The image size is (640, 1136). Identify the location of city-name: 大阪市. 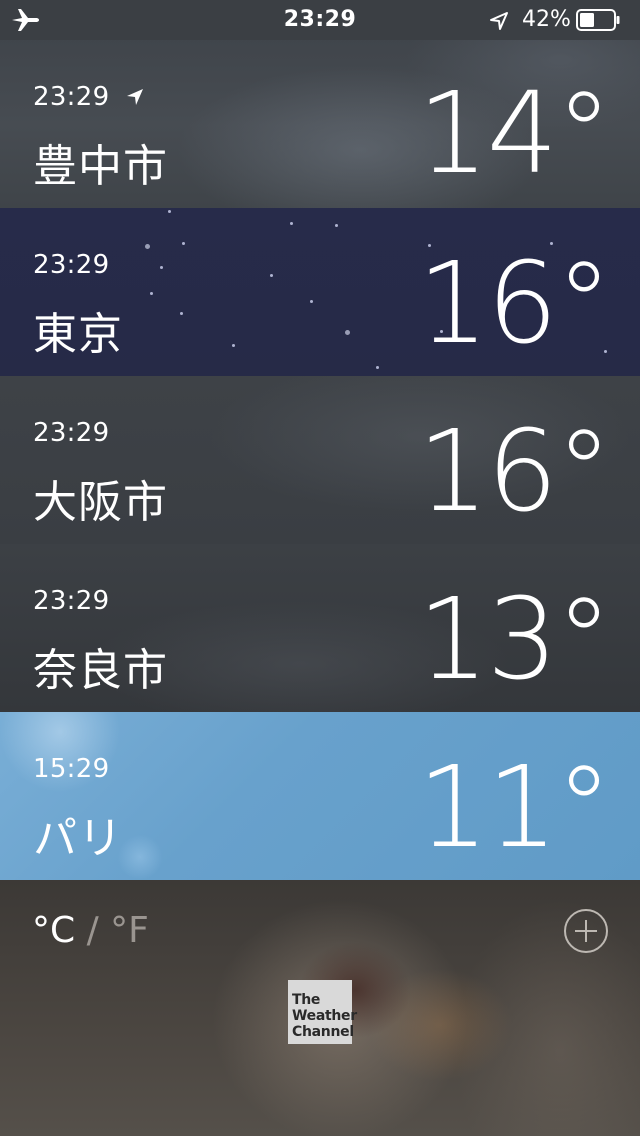
(100, 502).